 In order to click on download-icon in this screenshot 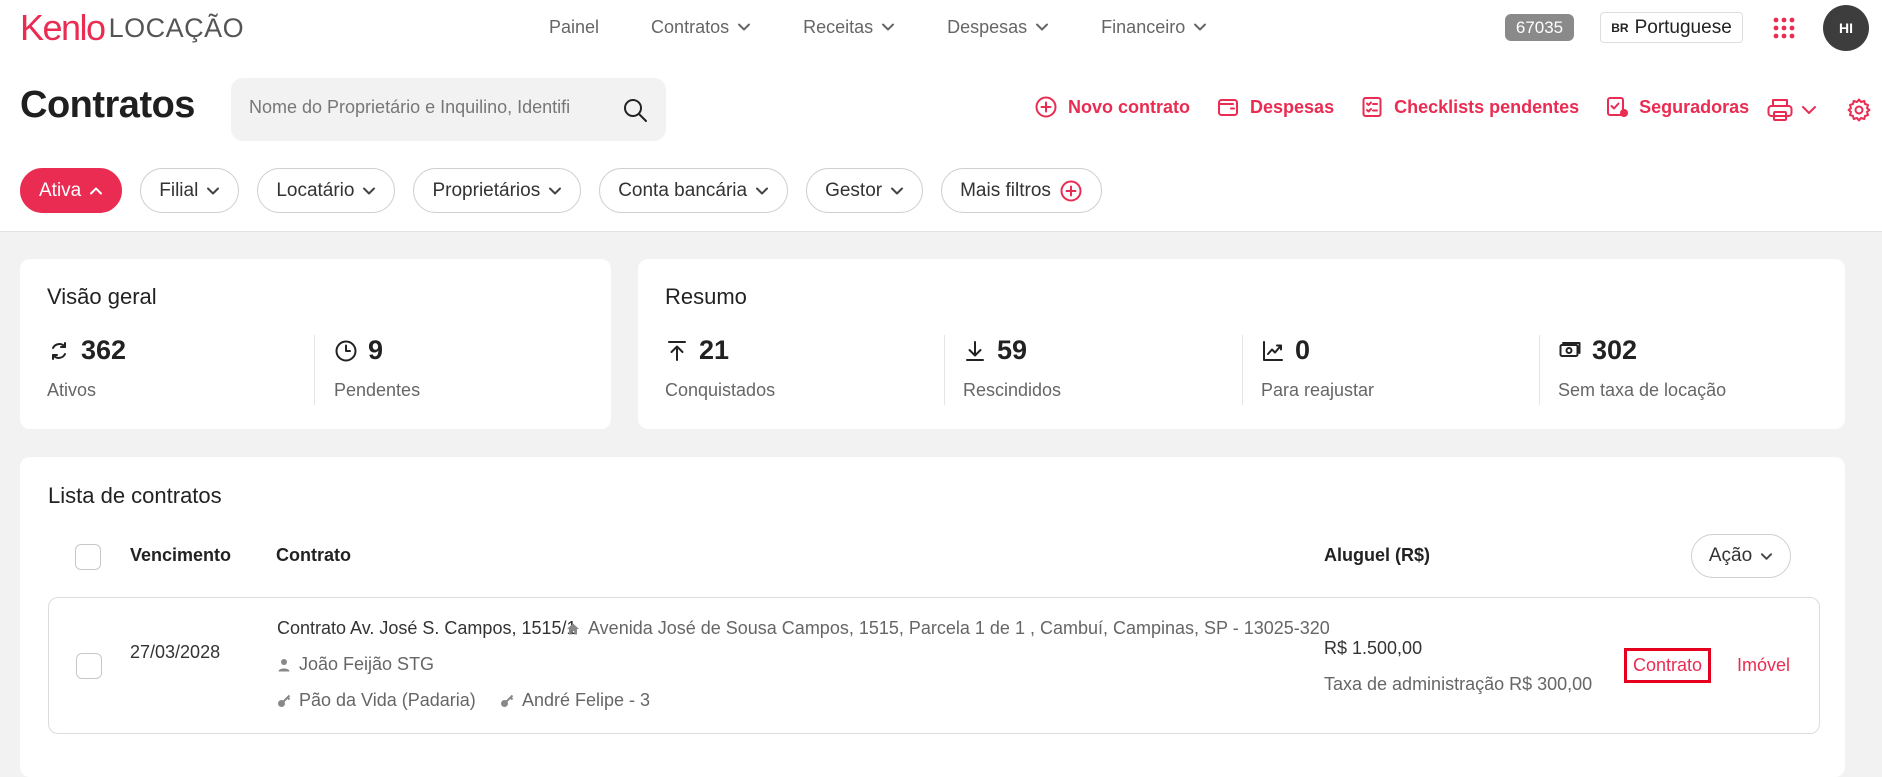, I will do `click(975, 350)`.